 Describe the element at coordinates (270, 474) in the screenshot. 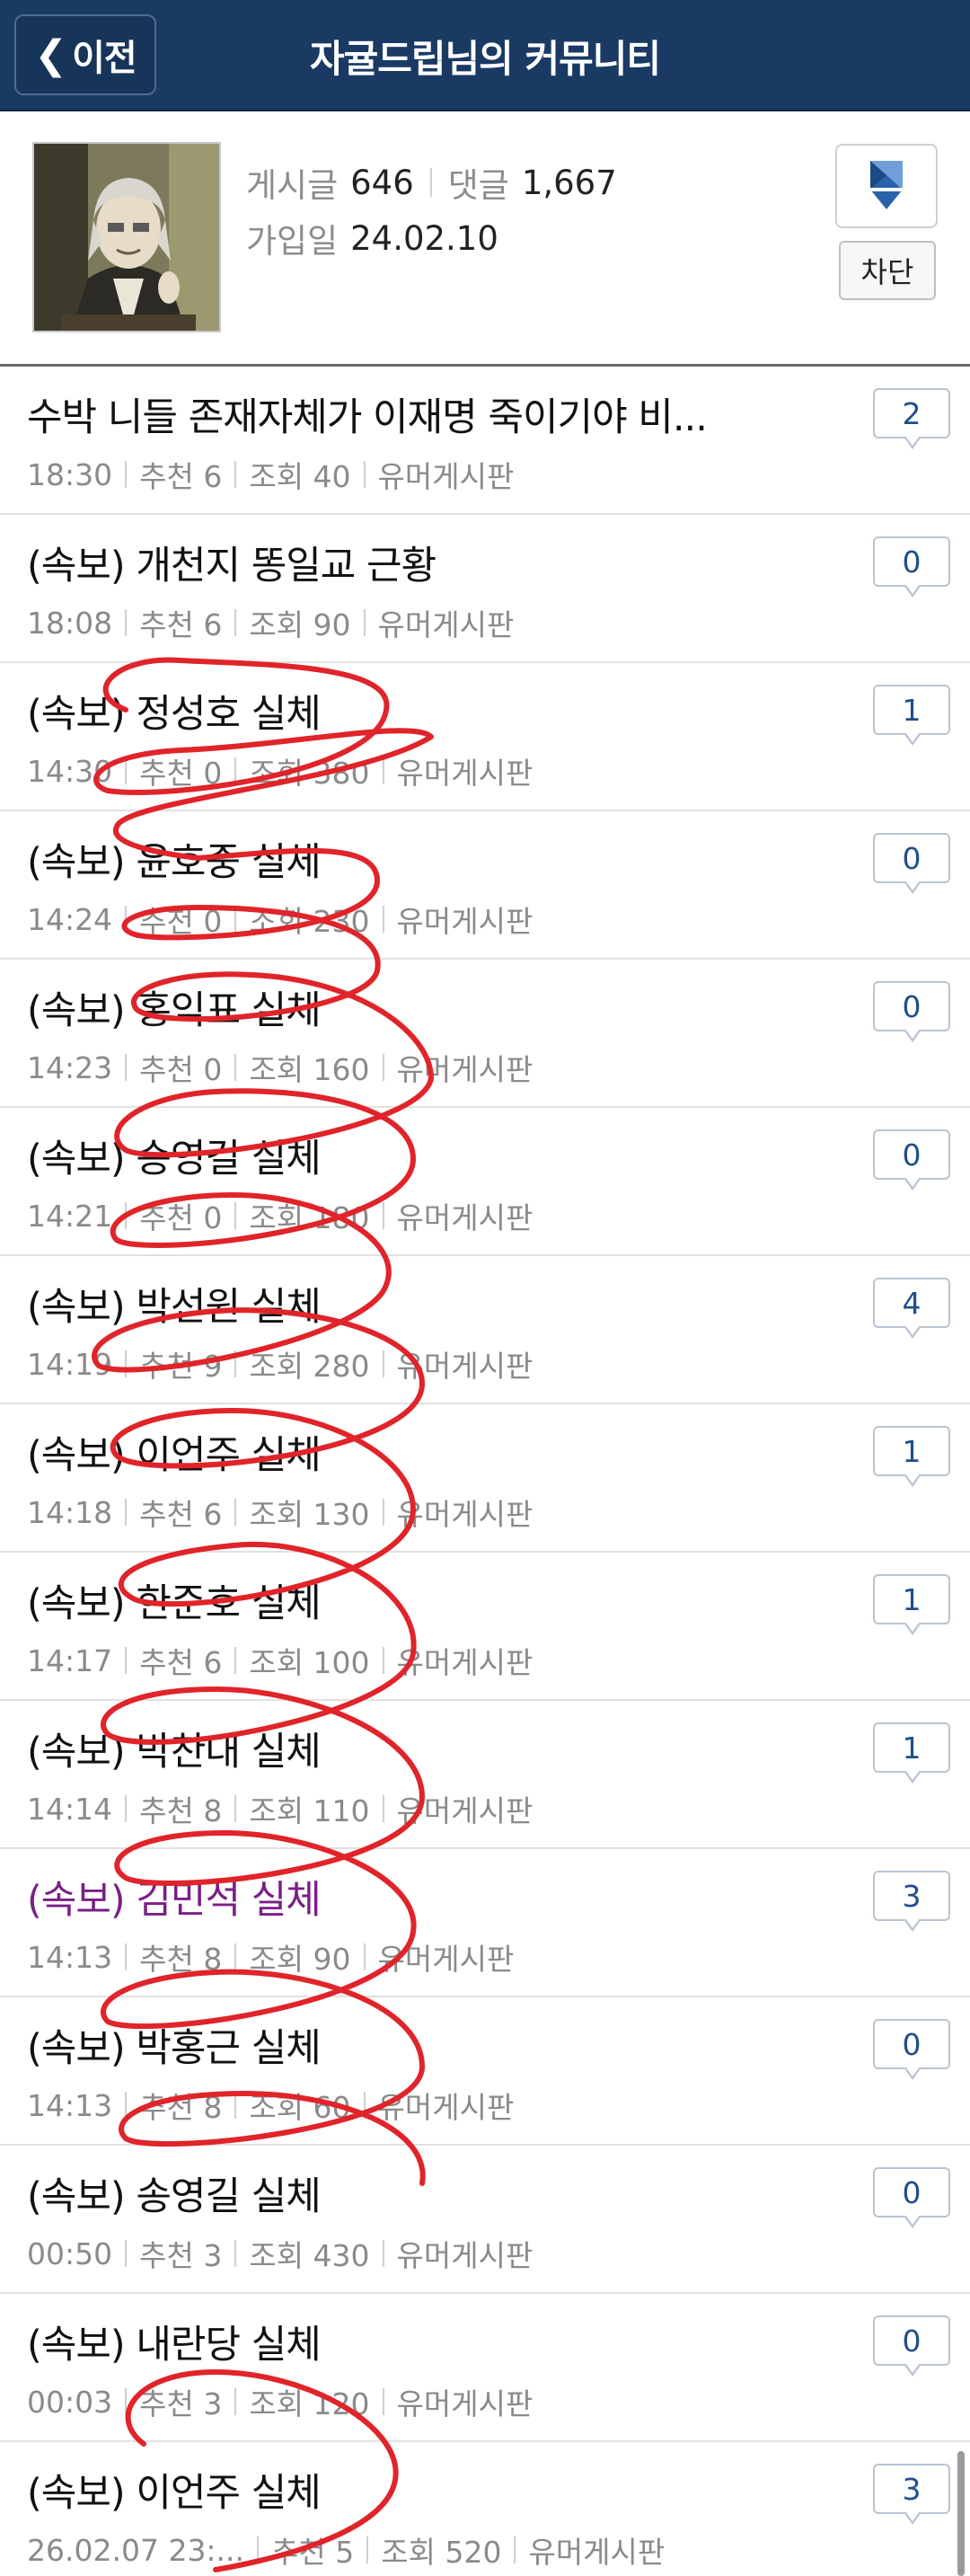

I see `post-meta: 18:30 추천 6 조회 40 유머게시판` at that location.